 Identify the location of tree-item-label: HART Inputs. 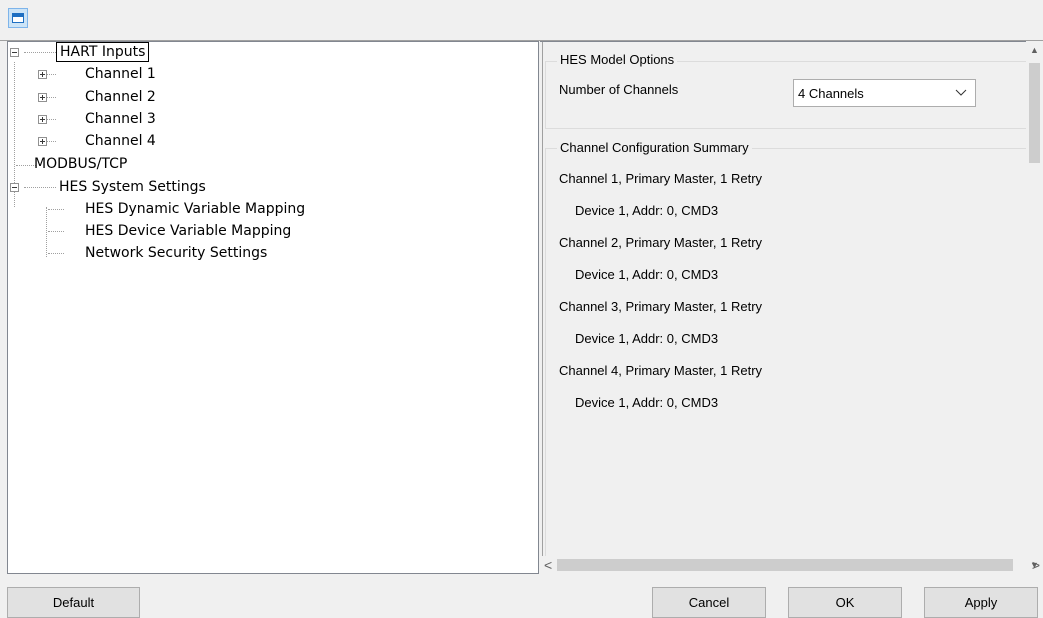
(103, 52).